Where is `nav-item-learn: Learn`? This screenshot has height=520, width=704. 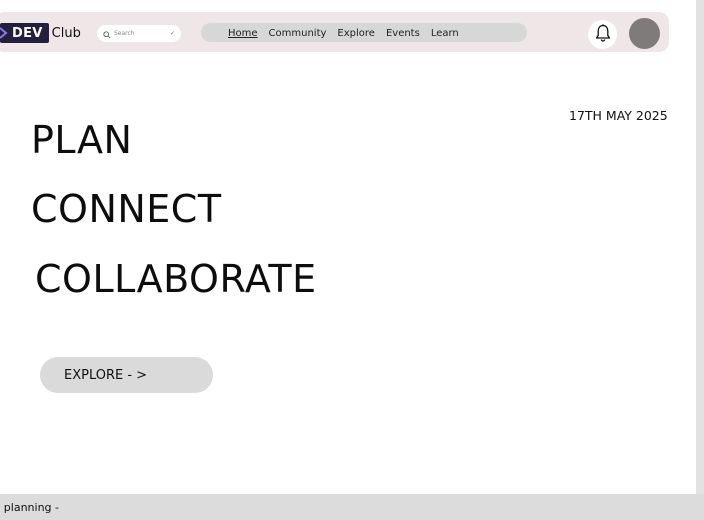 nav-item-learn: Learn is located at coordinates (445, 33).